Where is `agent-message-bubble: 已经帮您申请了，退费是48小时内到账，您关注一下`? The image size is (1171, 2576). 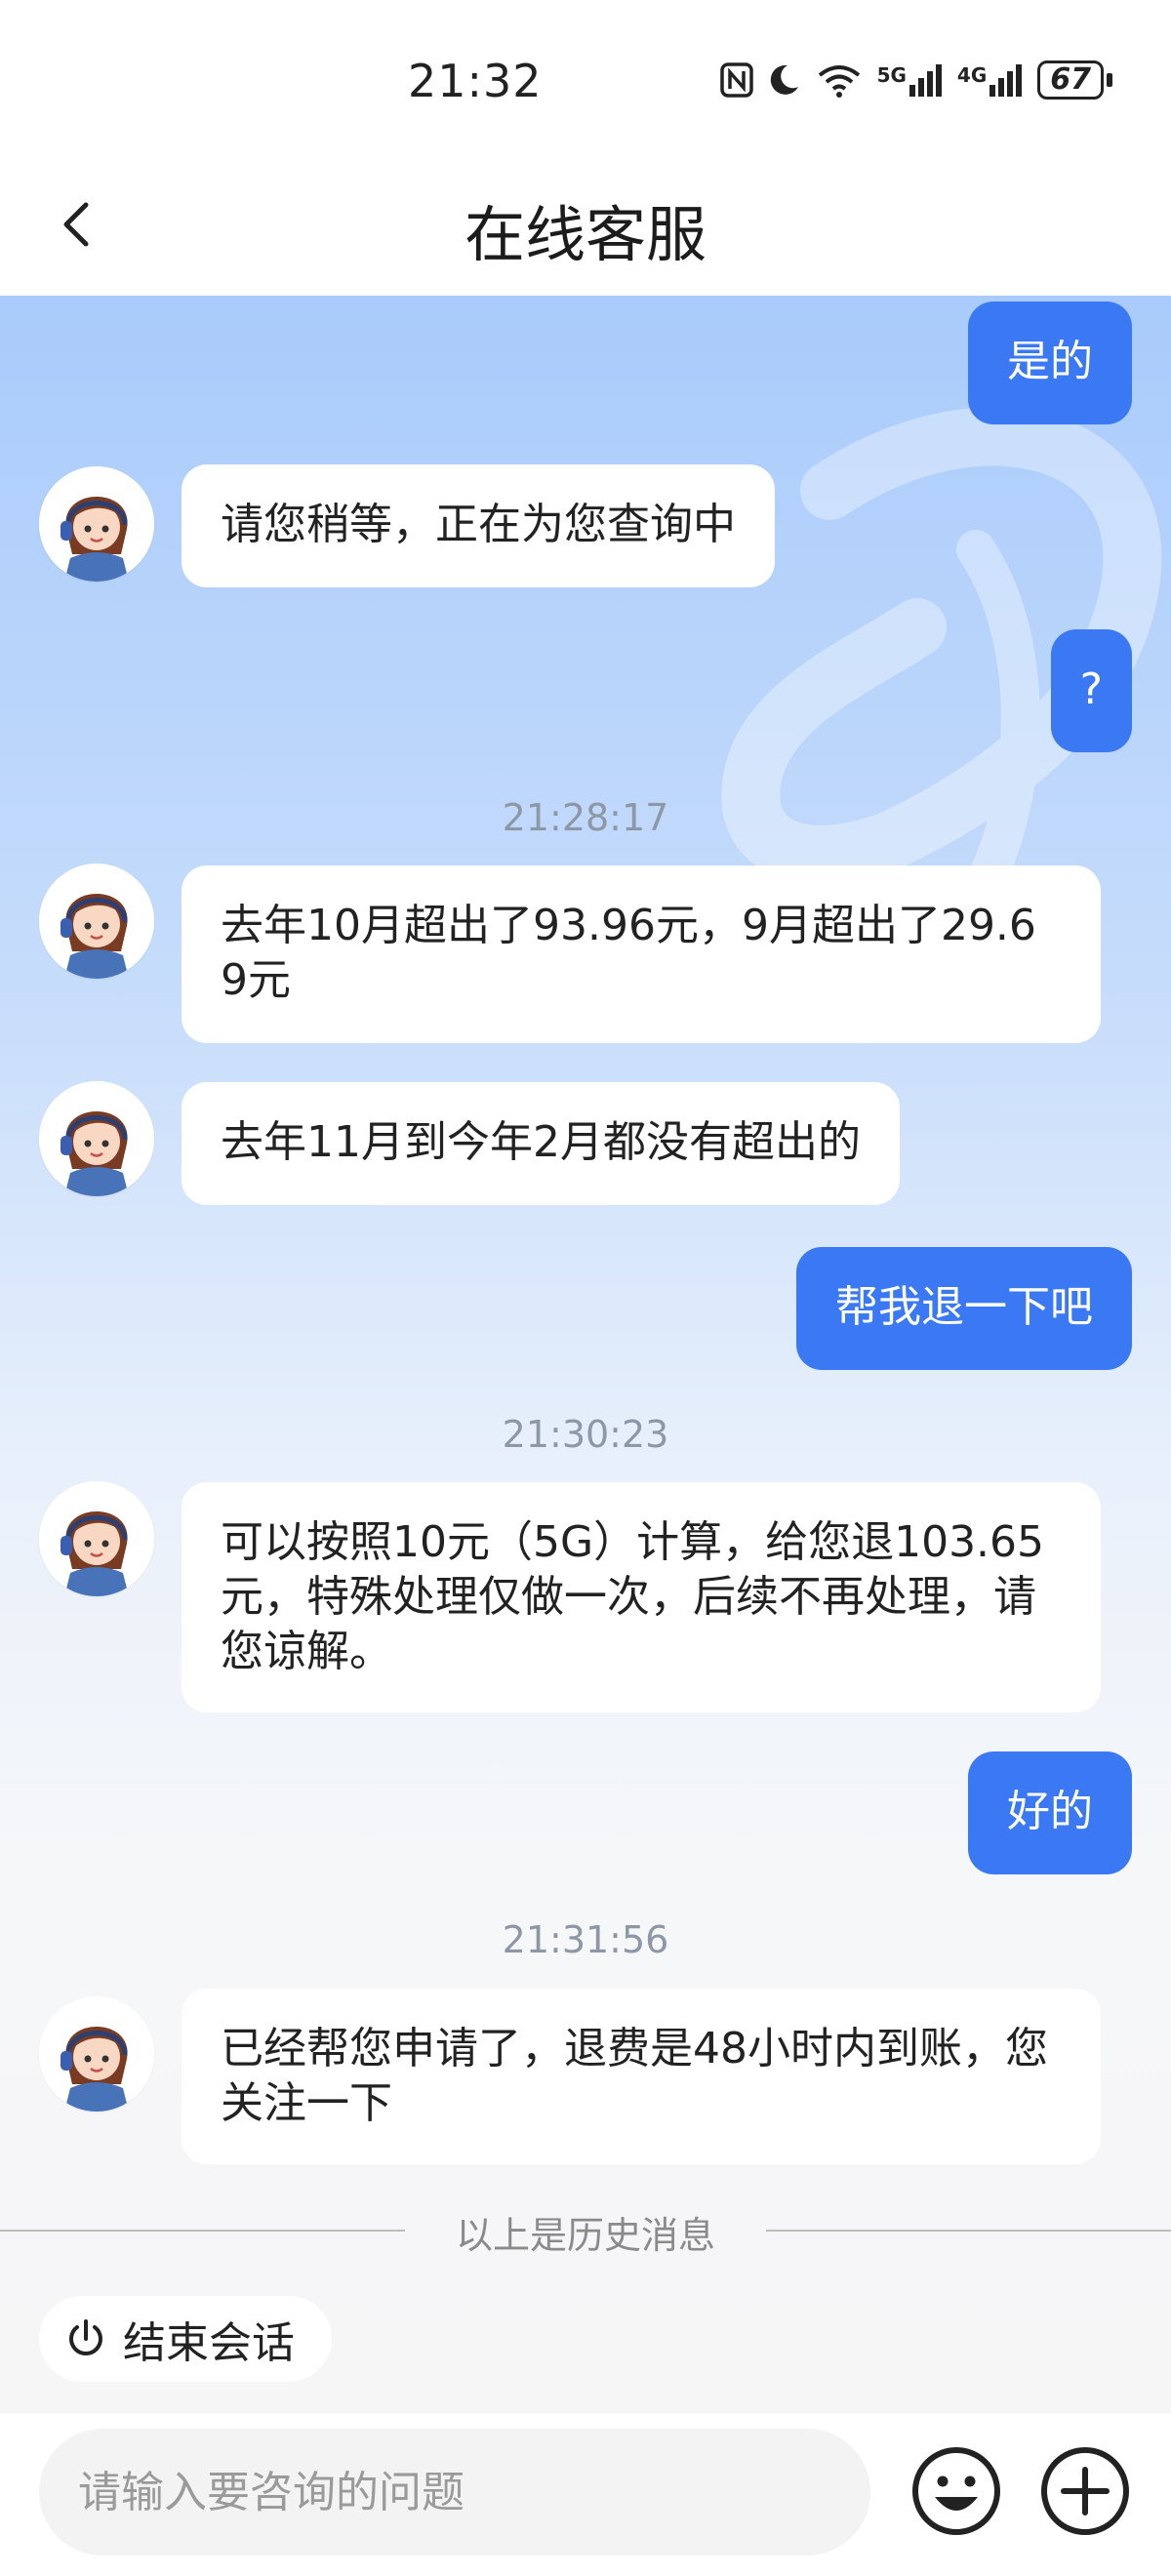 agent-message-bubble: 已经帮您申请了，退费是48小时内到账，您关注一下 is located at coordinates (641, 2076).